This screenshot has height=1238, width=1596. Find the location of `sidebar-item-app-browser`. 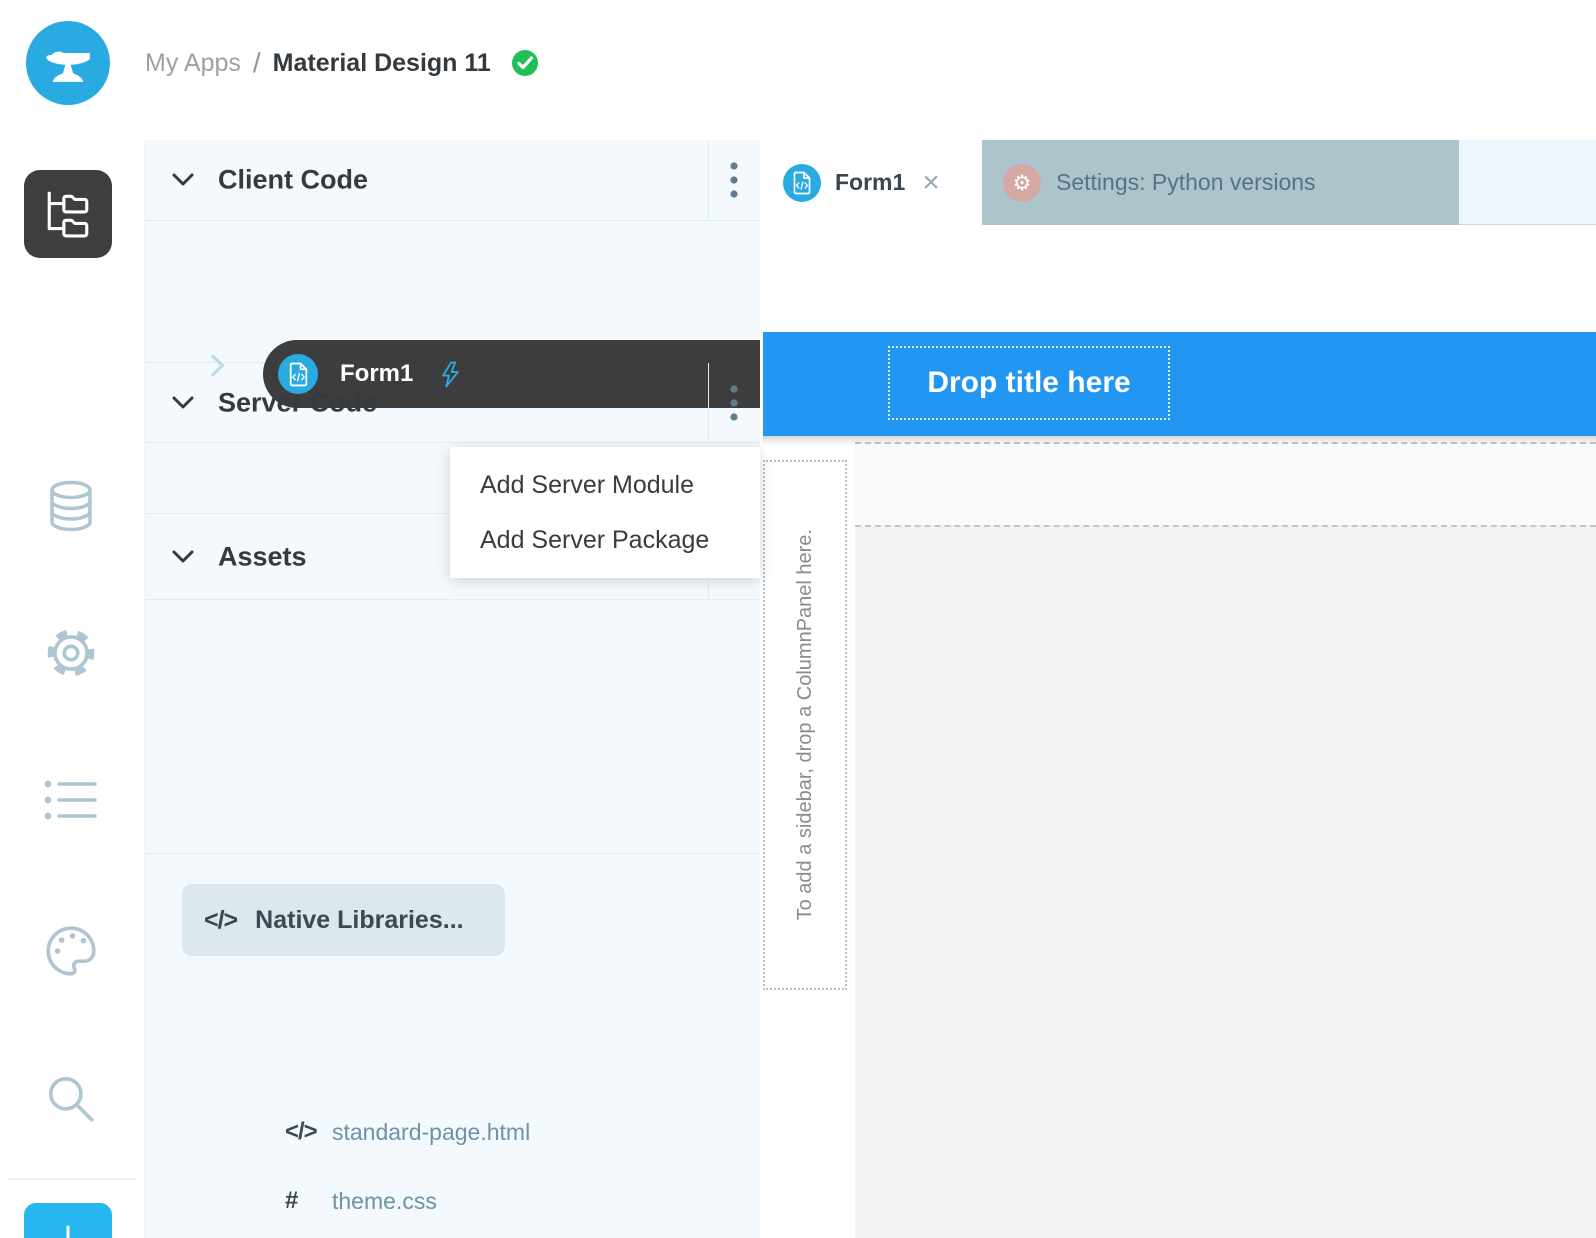

sidebar-item-app-browser is located at coordinates (68, 214).